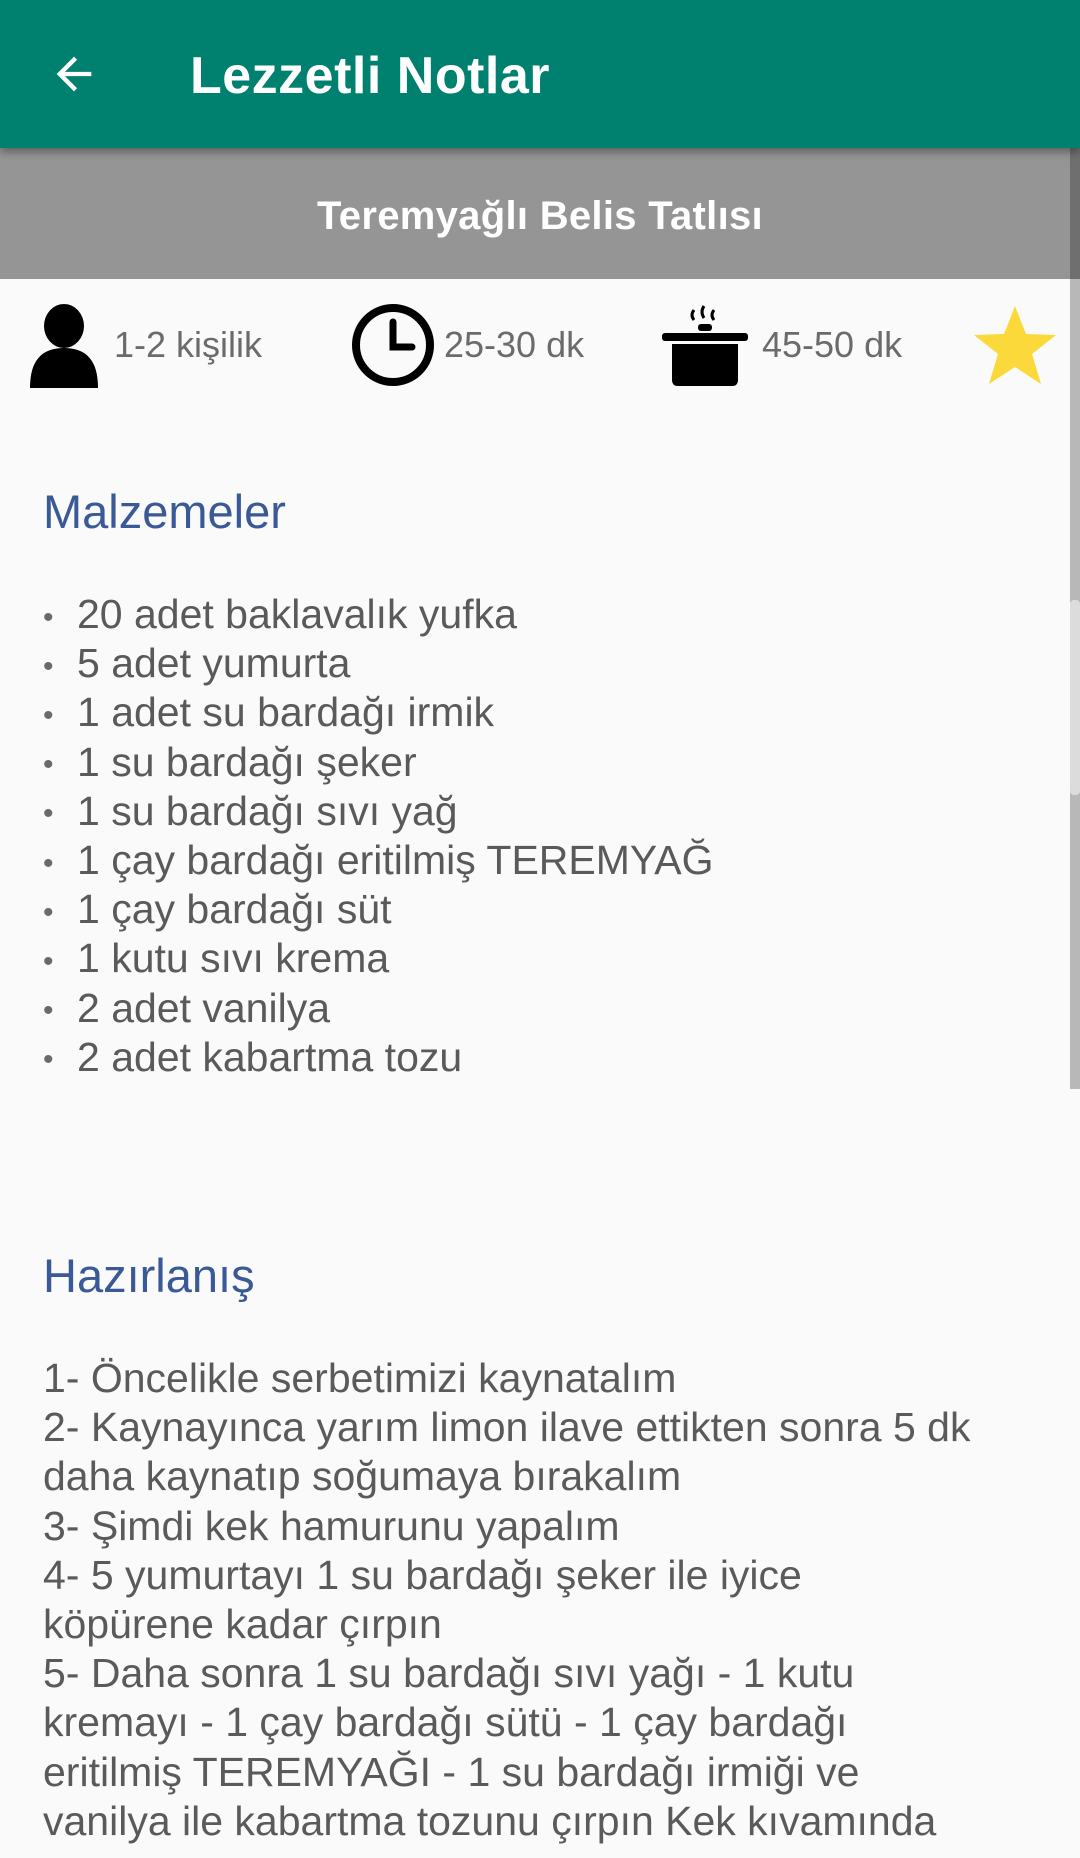 The height and width of the screenshot is (1858, 1080). I want to click on step-line: daha kaynatıp soğumaya bırakalım, so click(362, 1476).